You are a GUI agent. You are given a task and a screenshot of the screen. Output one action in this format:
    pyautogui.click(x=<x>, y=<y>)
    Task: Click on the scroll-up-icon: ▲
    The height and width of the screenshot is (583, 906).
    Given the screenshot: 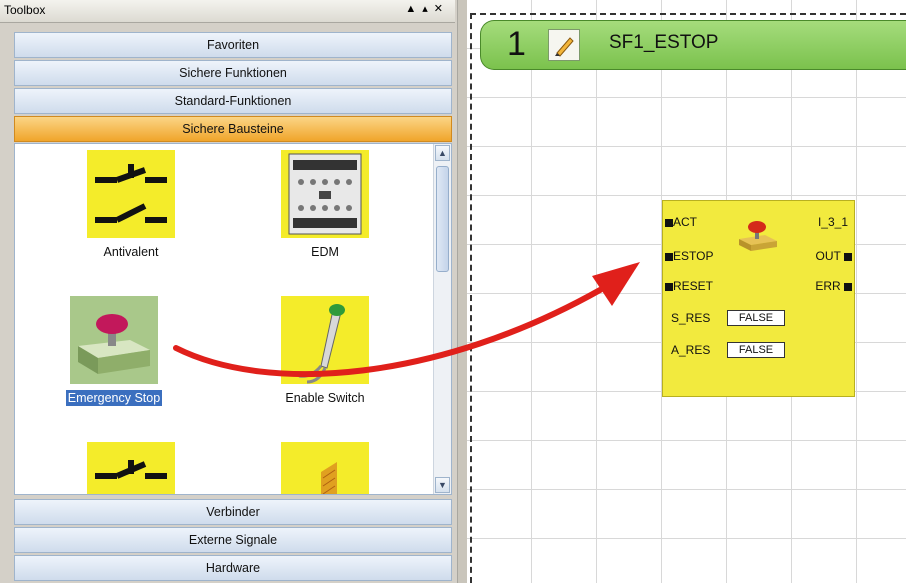 What is the action you would take?
    pyautogui.click(x=442, y=153)
    